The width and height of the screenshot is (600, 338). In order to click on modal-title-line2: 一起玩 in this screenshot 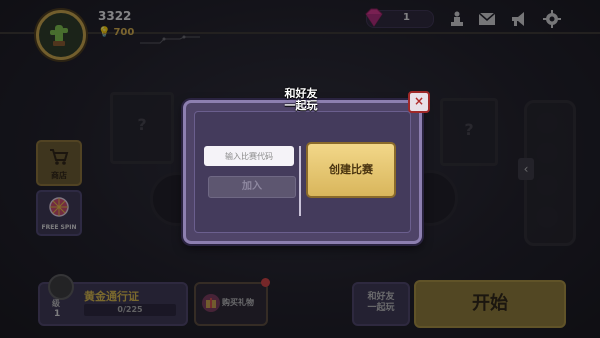, I will do `click(301, 105)`.